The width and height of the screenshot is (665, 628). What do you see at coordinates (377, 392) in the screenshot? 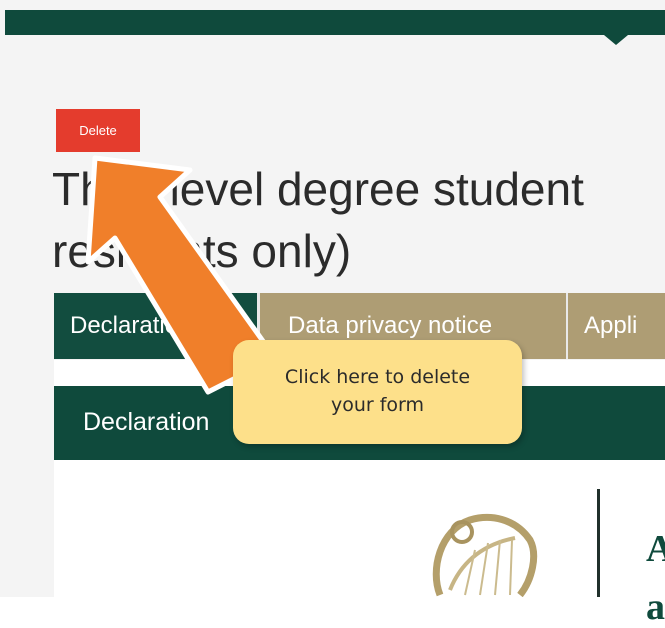
I see `help-callout: Click here to delete your form` at bounding box center [377, 392].